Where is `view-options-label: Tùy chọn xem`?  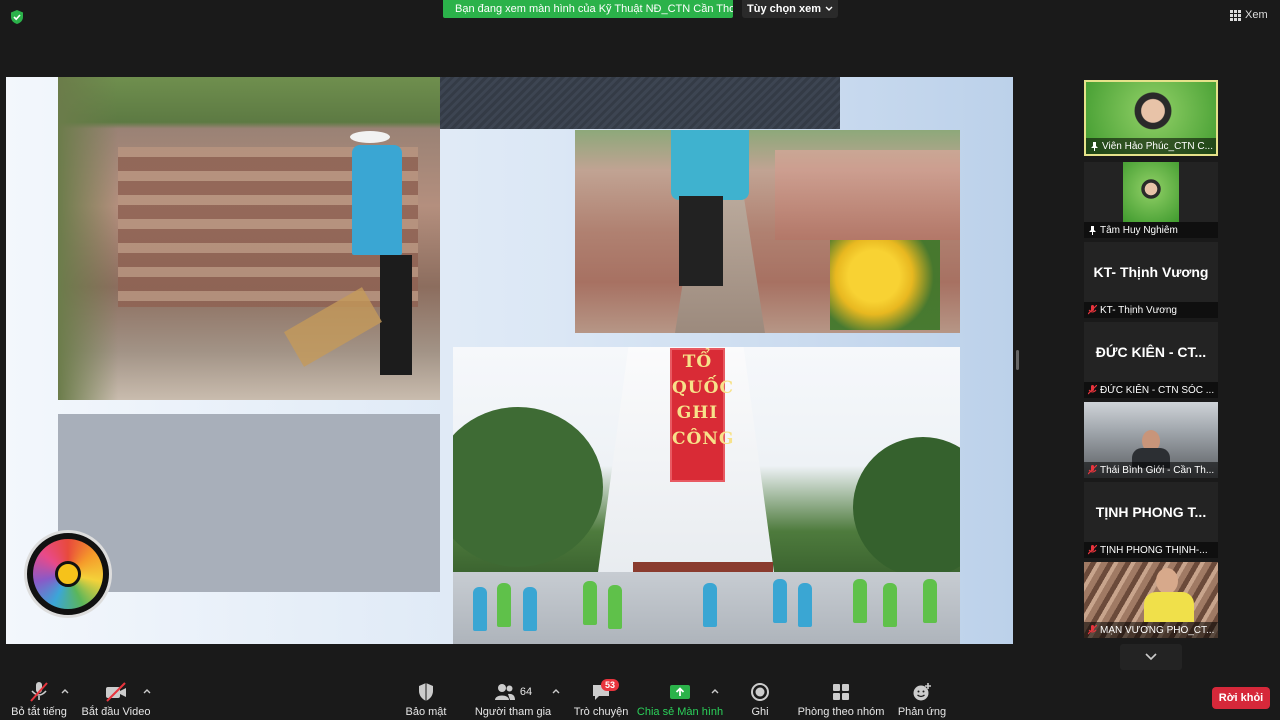
view-options-label: Tùy chọn xem is located at coordinates (784, 9).